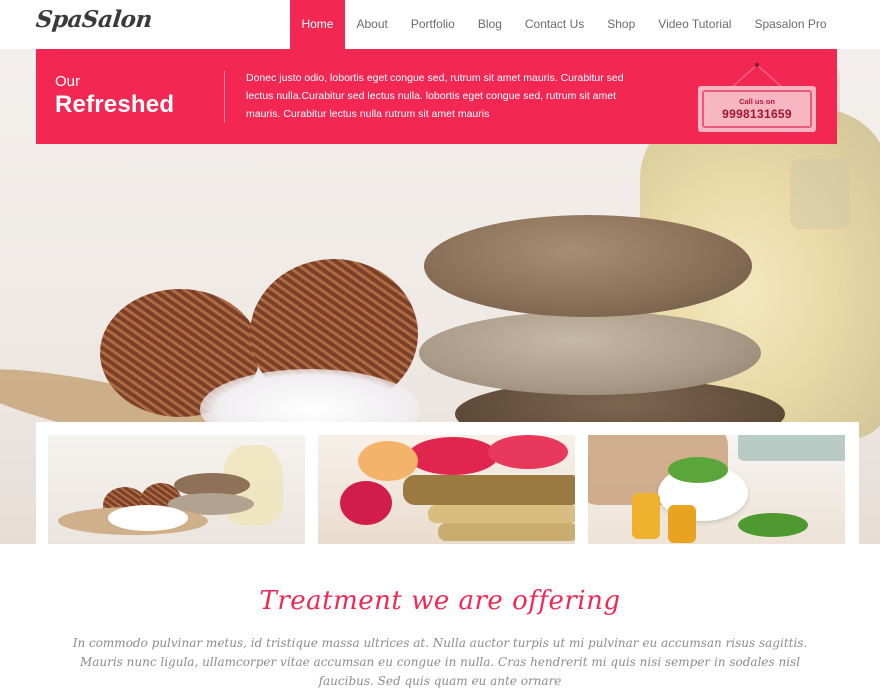 The height and width of the screenshot is (691, 880). What do you see at coordinates (317, 24) in the screenshot?
I see `nav-item-home: Home` at bounding box center [317, 24].